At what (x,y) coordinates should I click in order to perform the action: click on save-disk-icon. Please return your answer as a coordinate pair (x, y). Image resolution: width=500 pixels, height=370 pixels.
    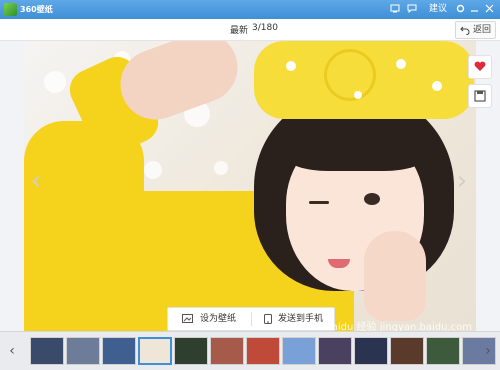
    Looking at the image, I should click on (480, 96).